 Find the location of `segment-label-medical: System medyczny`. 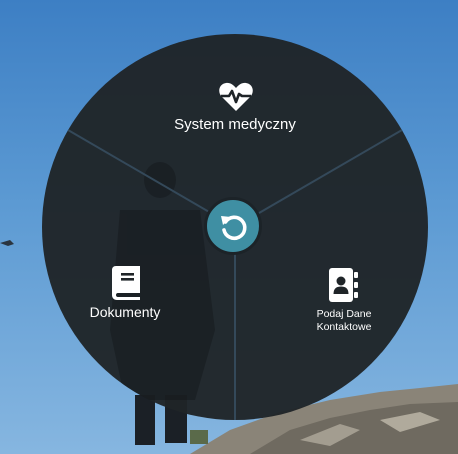

segment-label-medical: System medyczny is located at coordinates (235, 124).